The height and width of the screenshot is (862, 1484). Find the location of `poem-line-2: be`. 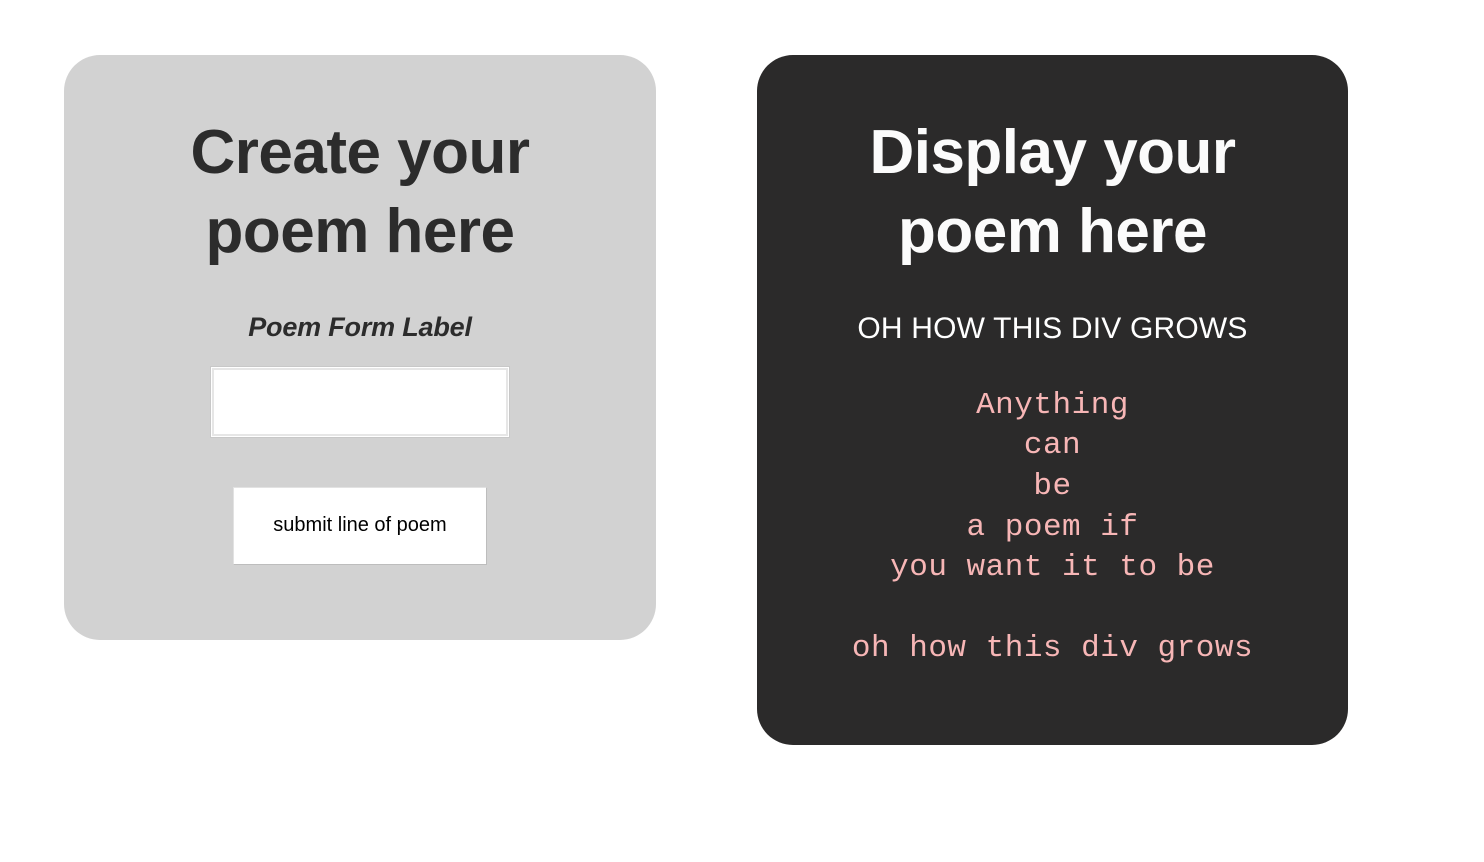

poem-line-2: be is located at coordinates (1052, 486).